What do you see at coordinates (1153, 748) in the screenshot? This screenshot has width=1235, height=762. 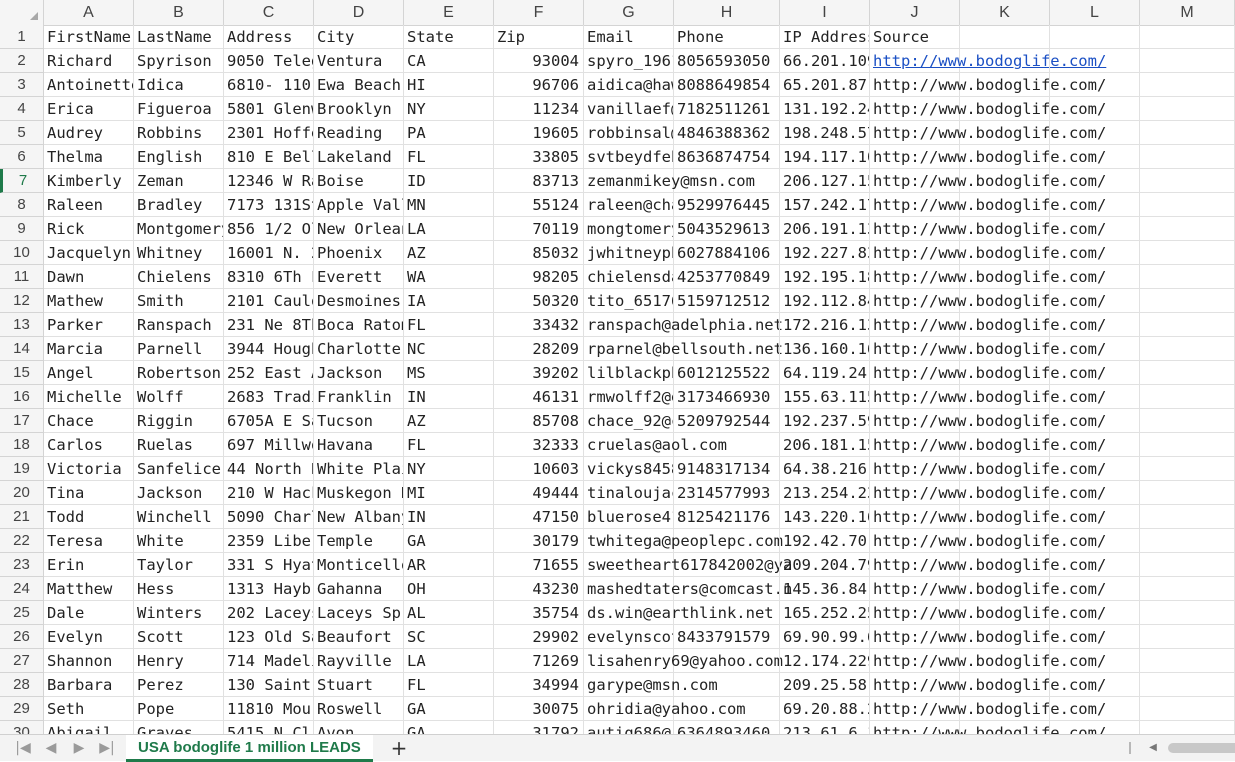 I see `scroll-left-icon: ◀` at bounding box center [1153, 748].